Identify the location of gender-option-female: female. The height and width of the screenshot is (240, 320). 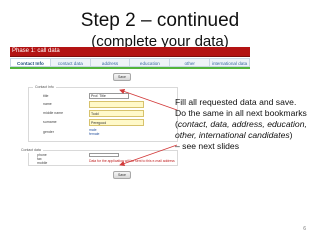
(94, 134).